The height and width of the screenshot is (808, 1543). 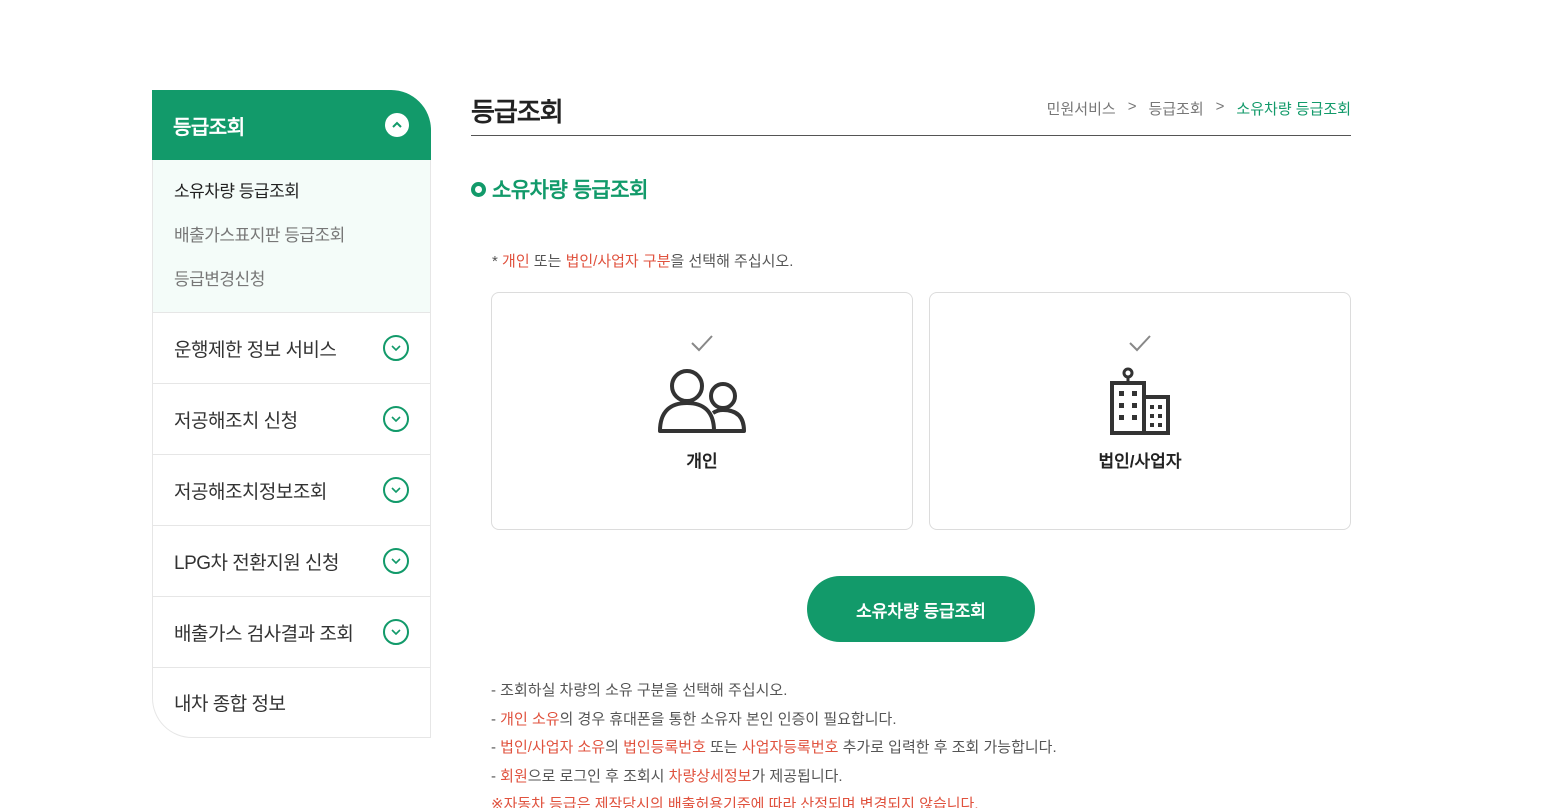 What do you see at coordinates (1140, 461) in the screenshot?
I see `owner-type-corporate-label: 법인/사업자` at bounding box center [1140, 461].